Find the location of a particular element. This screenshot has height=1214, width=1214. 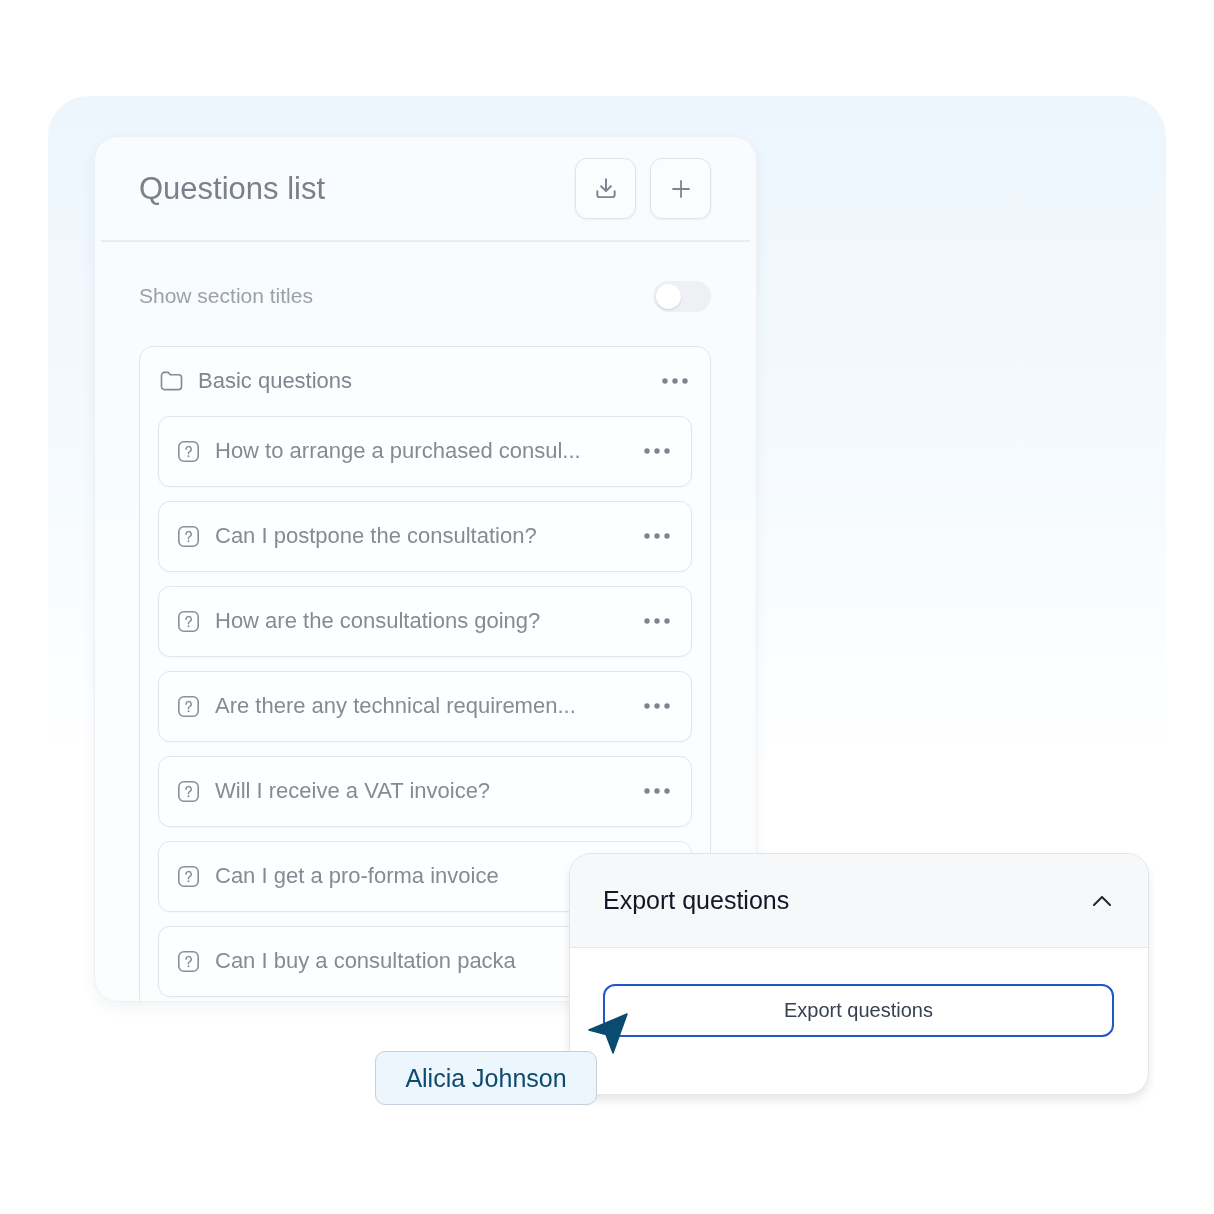

export-button: Export questions is located at coordinates (858, 1010).